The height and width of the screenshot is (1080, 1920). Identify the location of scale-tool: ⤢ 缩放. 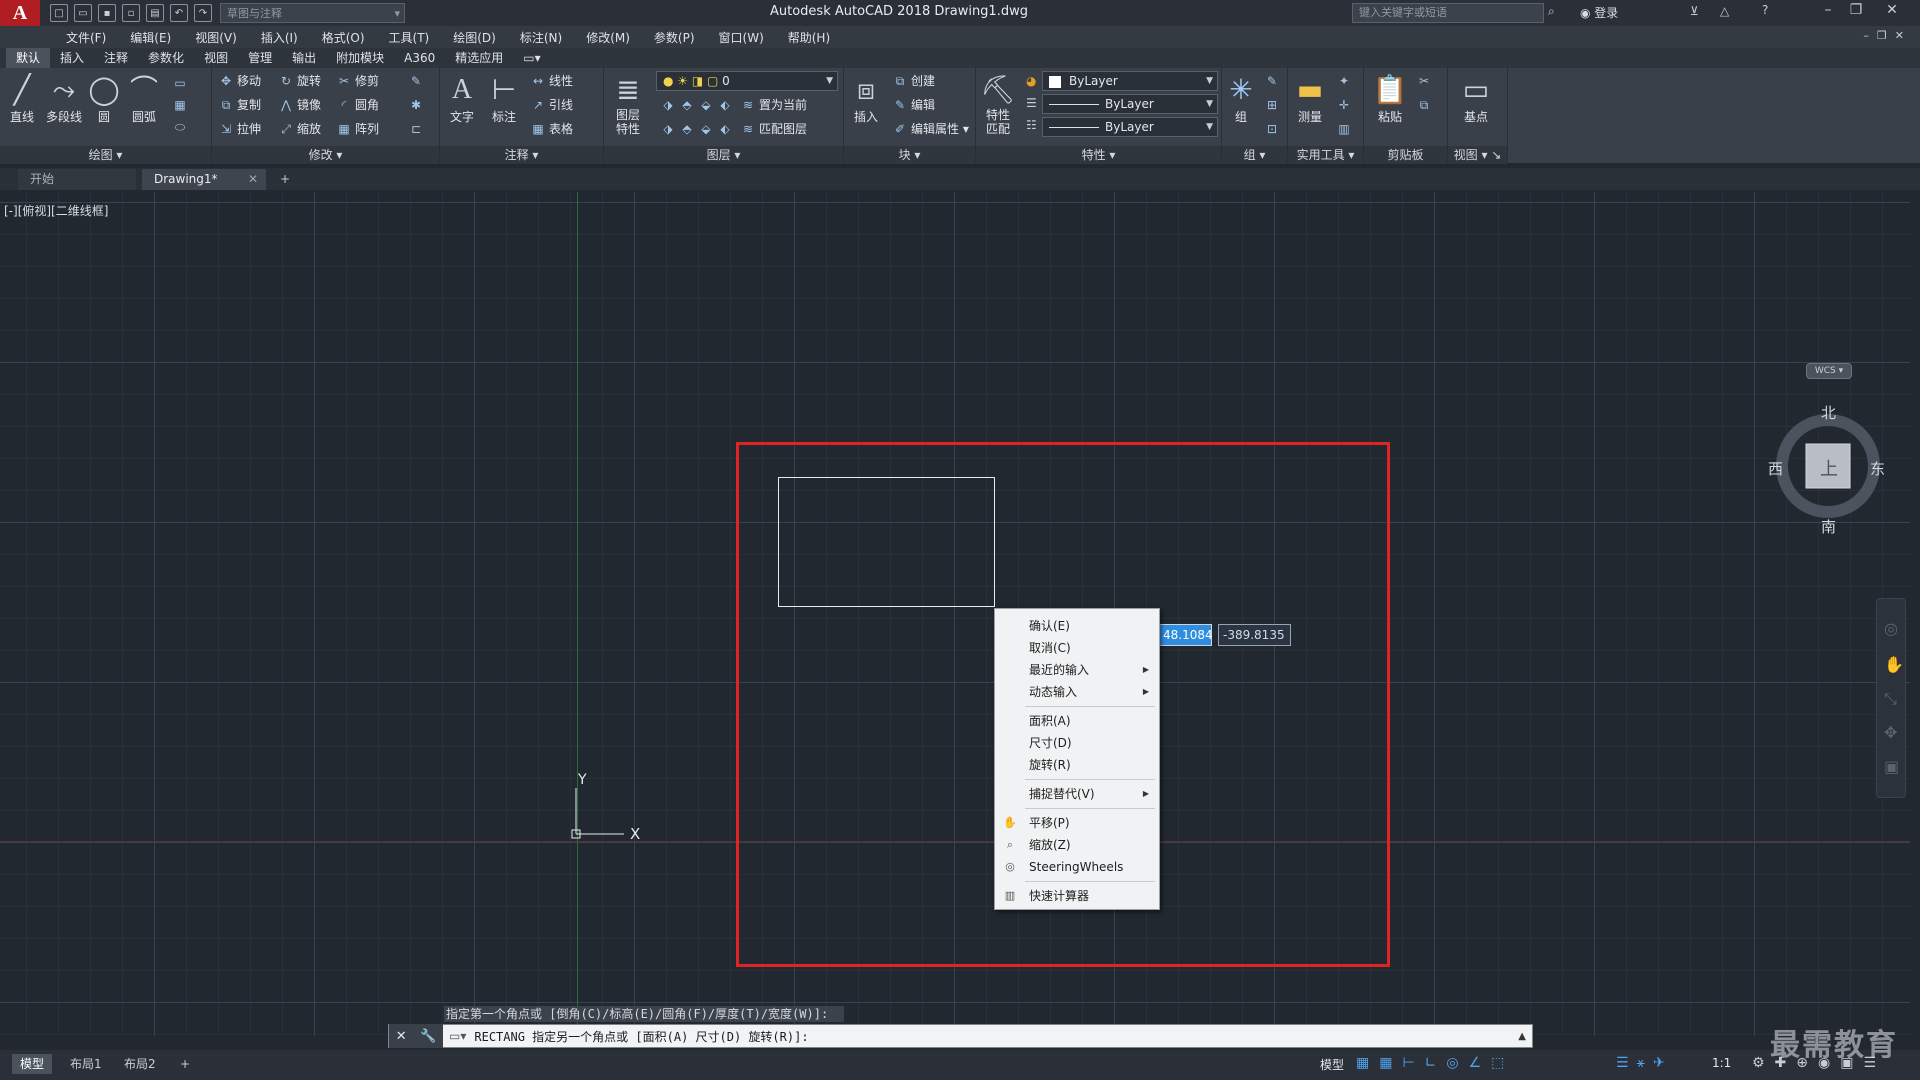
(299, 129).